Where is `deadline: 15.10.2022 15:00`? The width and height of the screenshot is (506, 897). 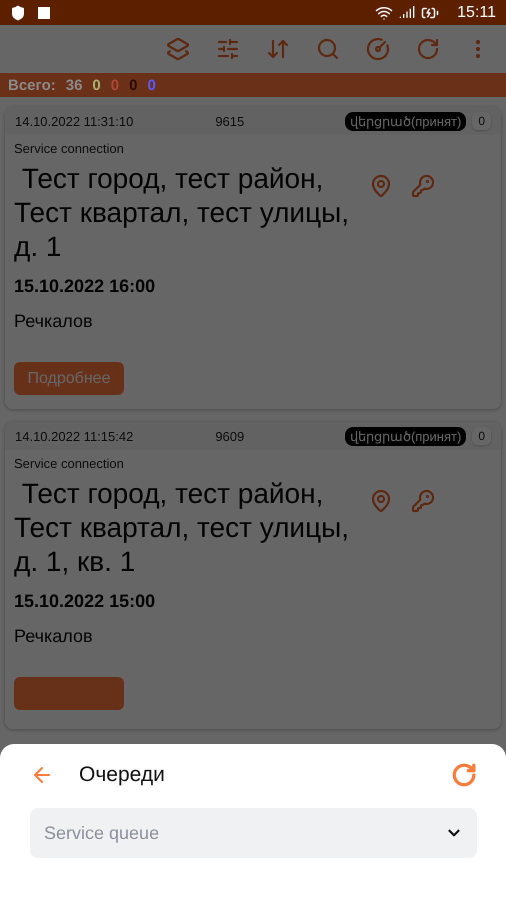 deadline: 15.10.2022 15:00 is located at coordinates (85, 601).